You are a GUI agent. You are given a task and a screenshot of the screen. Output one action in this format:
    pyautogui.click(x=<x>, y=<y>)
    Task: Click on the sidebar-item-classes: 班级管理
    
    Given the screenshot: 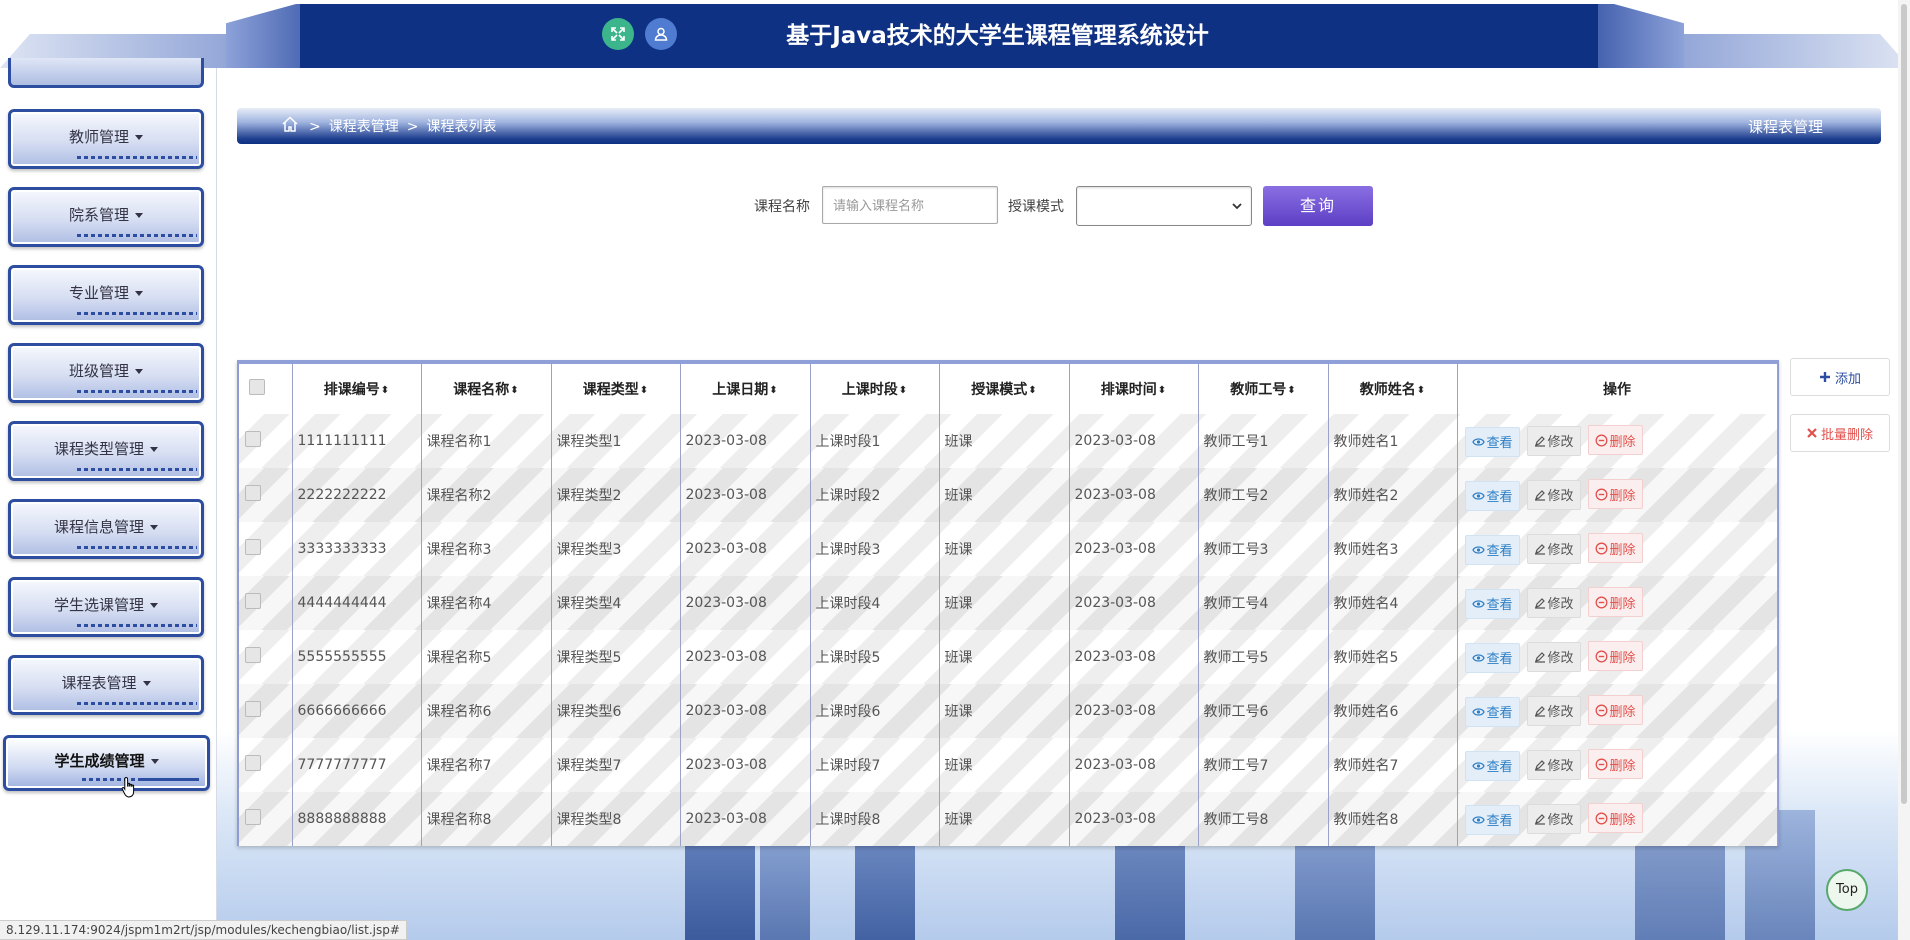 What is the action you would take?
    pyautogui.click(x=106, y=373)
    